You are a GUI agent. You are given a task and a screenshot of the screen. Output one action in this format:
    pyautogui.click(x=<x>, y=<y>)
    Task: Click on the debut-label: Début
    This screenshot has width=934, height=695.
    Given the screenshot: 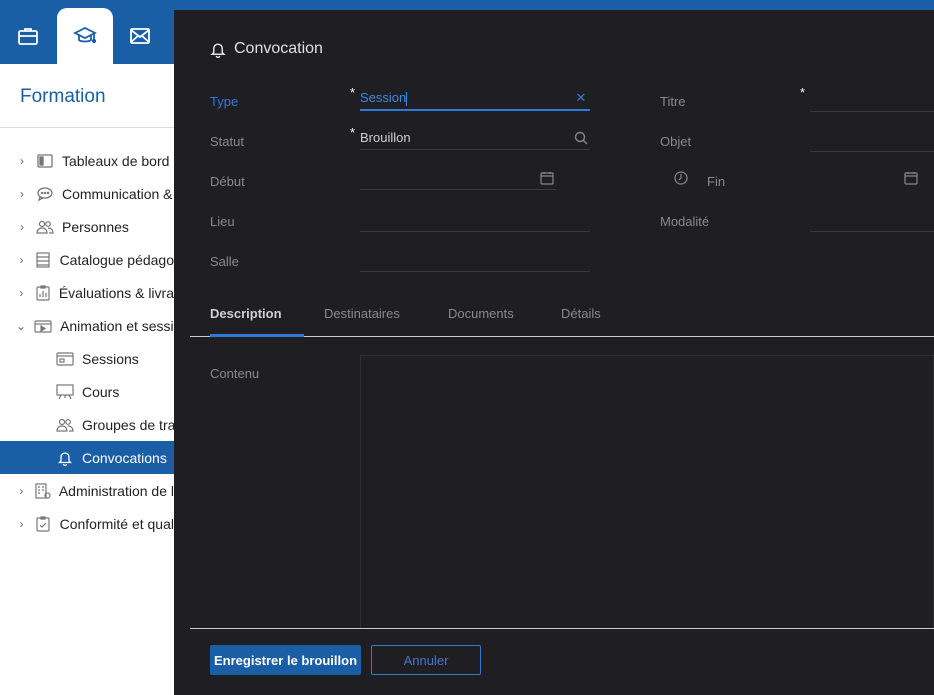 What is the action you would take?
    pyautogui.click(x=227, y=181)
    